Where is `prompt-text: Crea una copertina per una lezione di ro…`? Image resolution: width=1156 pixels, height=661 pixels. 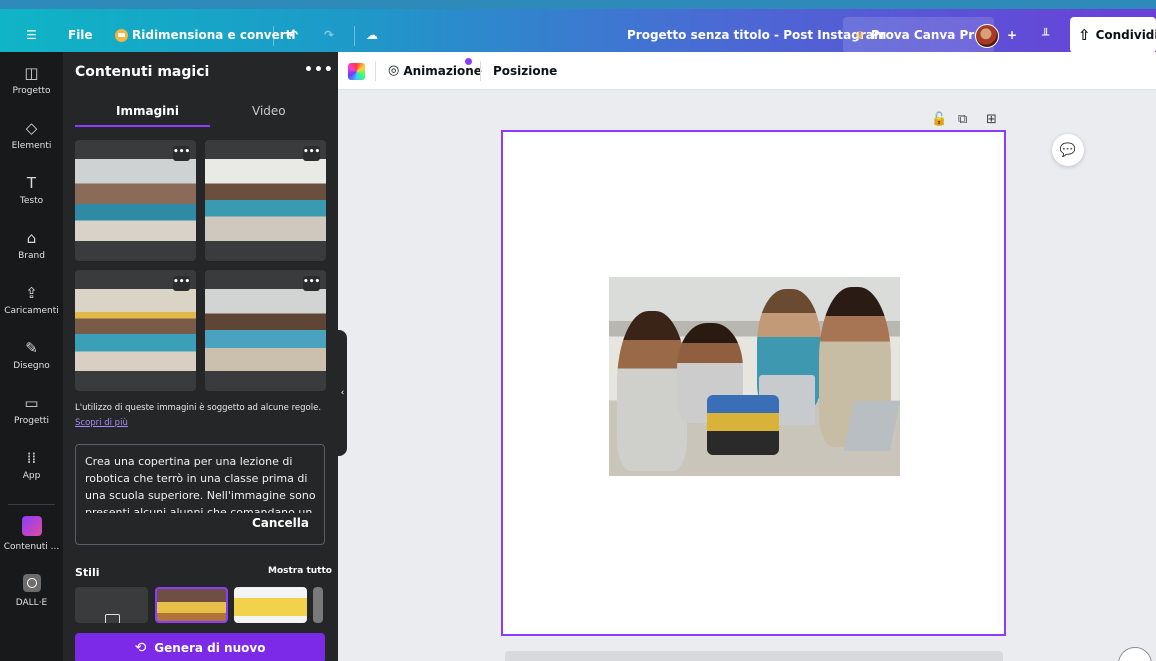
prompt-text: Crea una copertina per una lezione di ro… is located at coordinates (201, 483).